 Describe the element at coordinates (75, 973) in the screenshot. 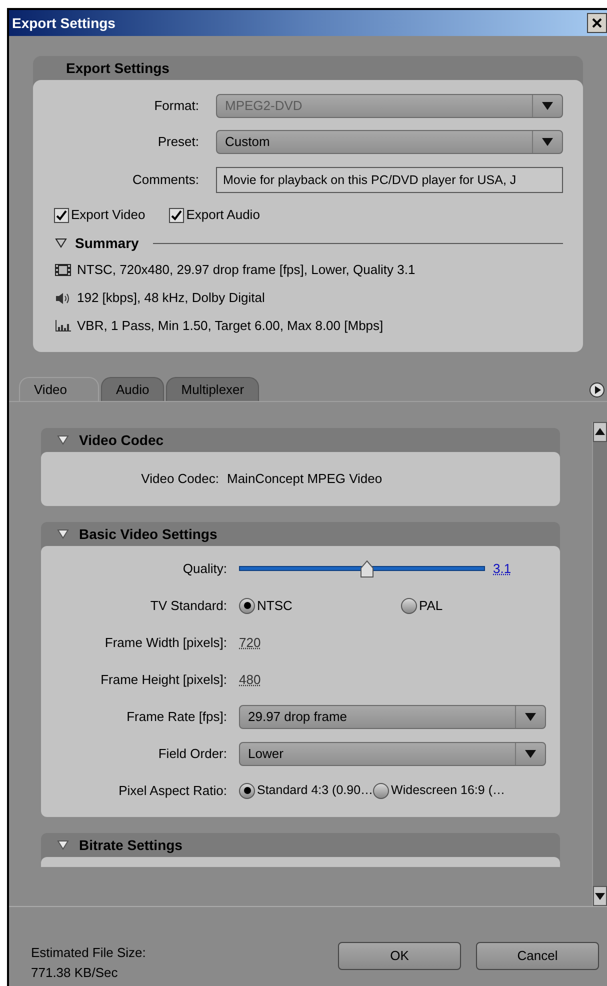

I see `estimate-value: 771.38 KB/Sec` at that location.